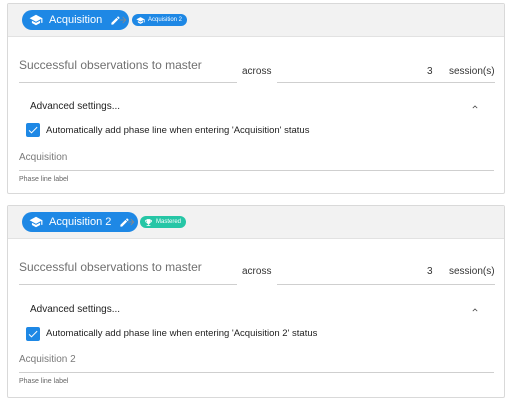  Describe the element at coordinates (47, 359) in the screenshot. I see `phase-line-input: Acquisition 2` at that location.